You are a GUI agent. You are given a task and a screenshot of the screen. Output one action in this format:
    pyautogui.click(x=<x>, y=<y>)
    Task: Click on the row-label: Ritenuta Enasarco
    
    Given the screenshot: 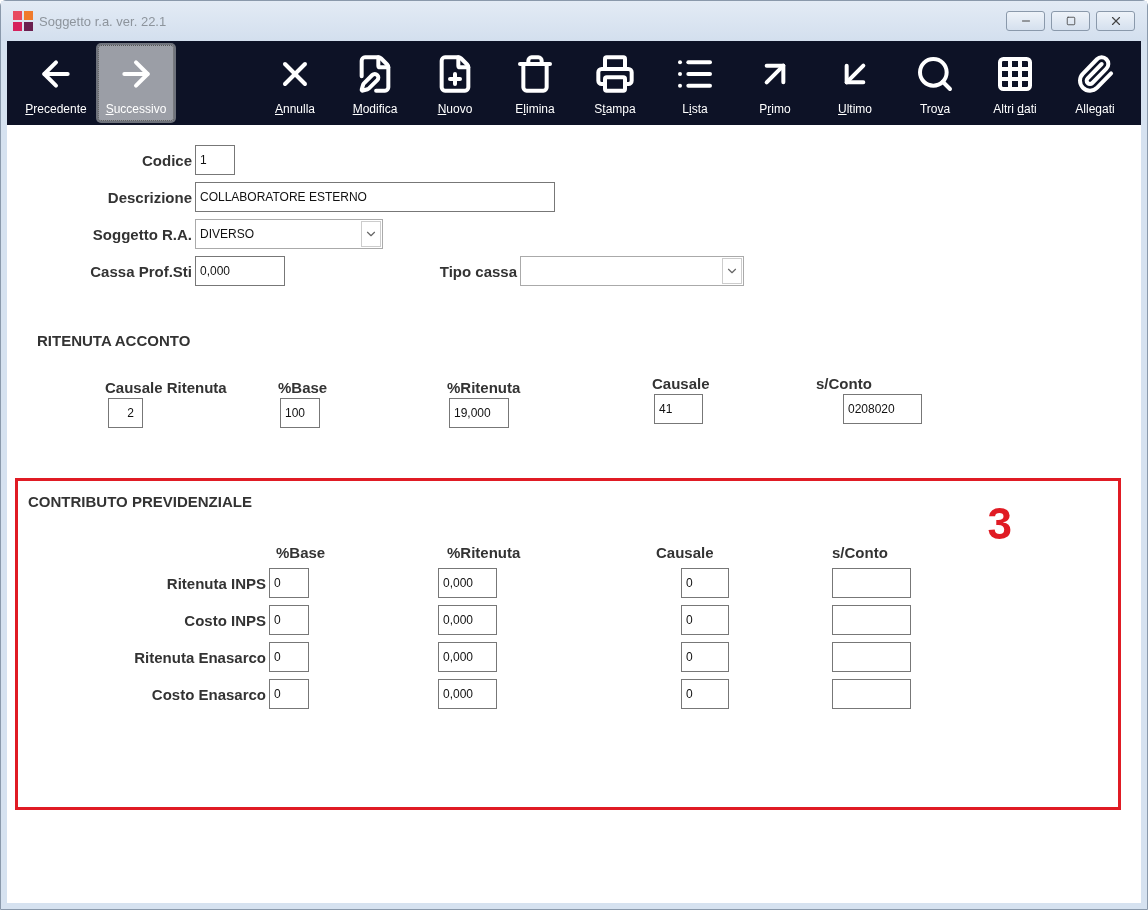 What is the action you would take?
    pyautogui.click(x=200, y=657)
    